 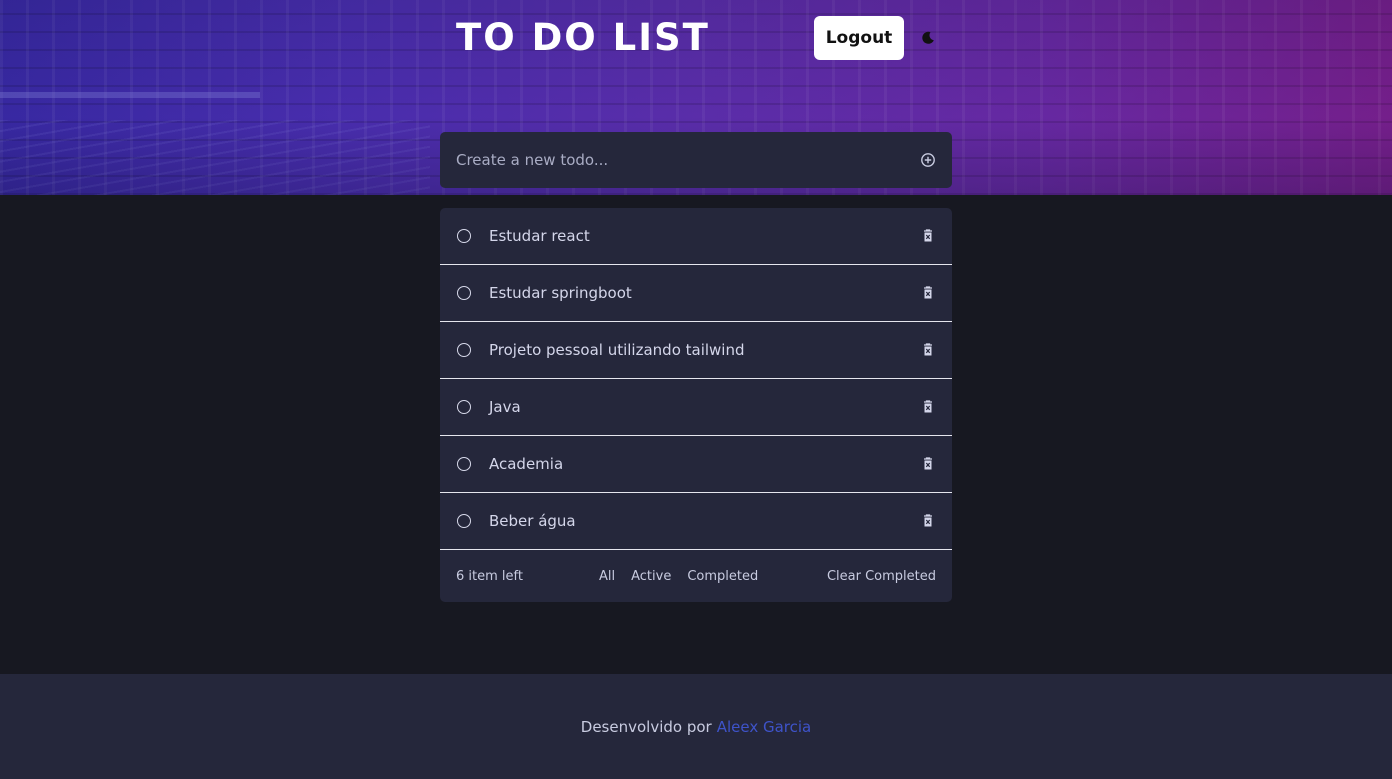 I want to click on new-todo-bar, so click(x=696, y=160).